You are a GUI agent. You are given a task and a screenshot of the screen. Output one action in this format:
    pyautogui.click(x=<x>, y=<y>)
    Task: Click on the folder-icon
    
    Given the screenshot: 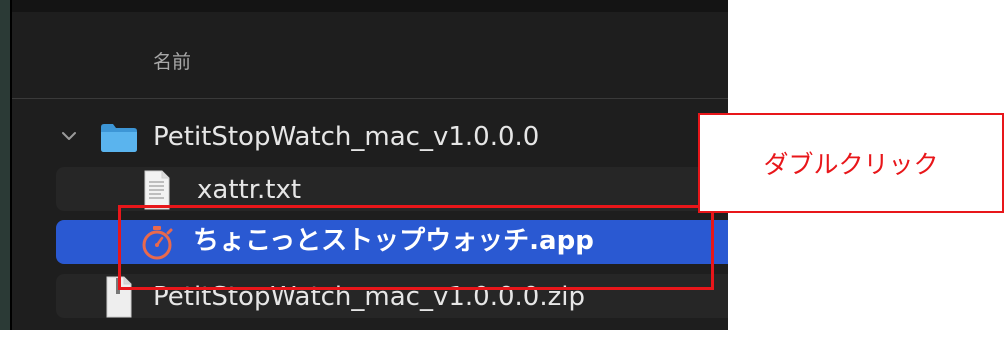 What is the action you would take?
    pyautogui.click(x=119, y=138)
    